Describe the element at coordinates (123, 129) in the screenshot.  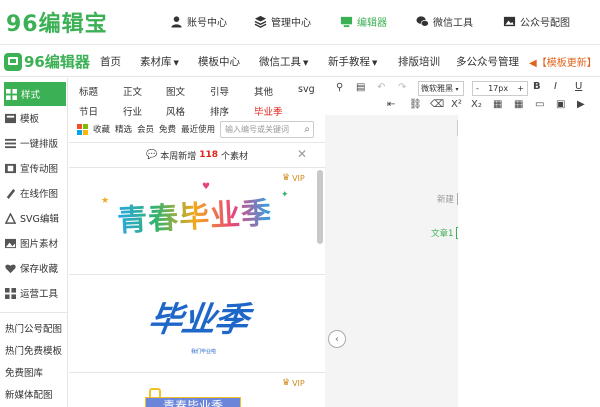
I see `filter-selected: 精选` at that location.